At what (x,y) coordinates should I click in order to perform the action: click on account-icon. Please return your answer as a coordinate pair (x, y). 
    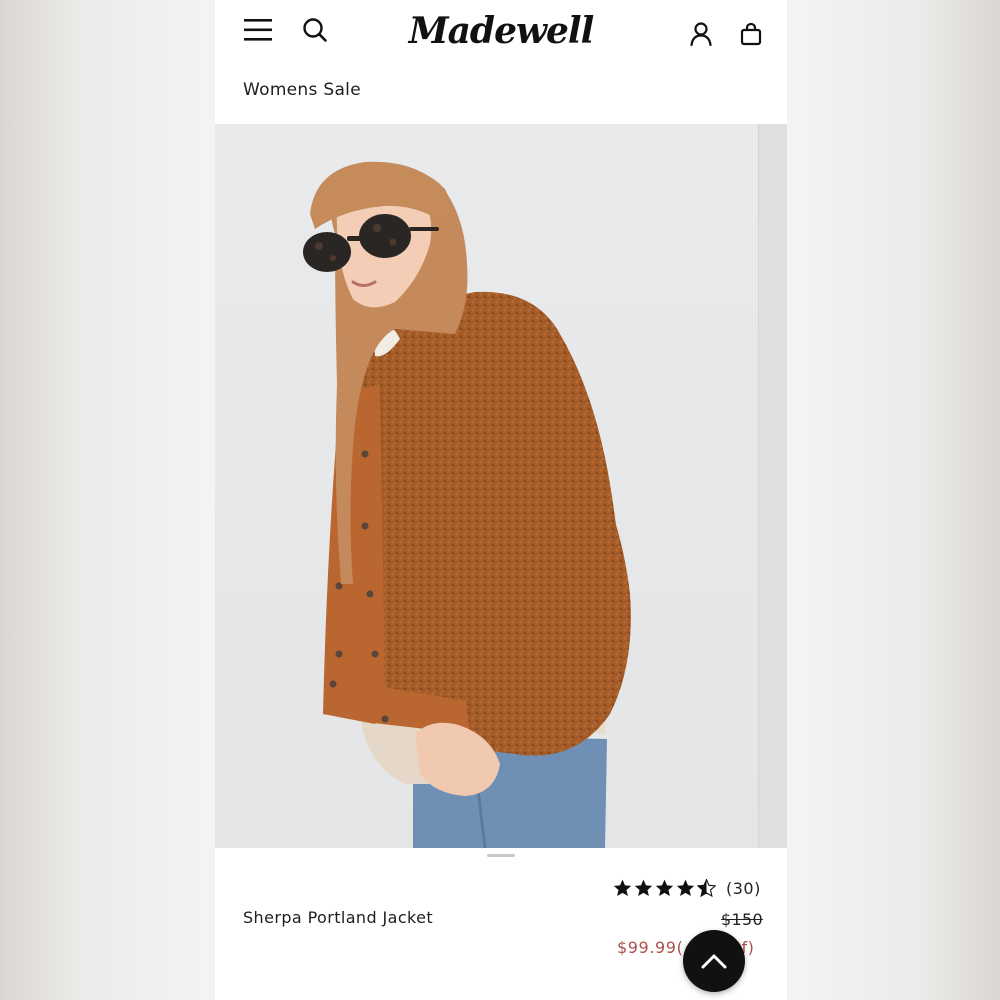
    Looking at the image, I should click on (701, 34).